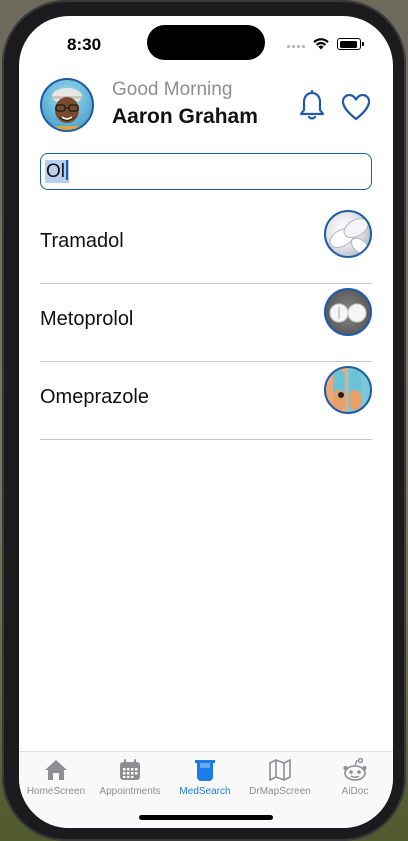 The image size is (408, 841). Describe the element at coordinates (185, 116) in the screenshot. I see `user-name: Aaron Graham` at that location.